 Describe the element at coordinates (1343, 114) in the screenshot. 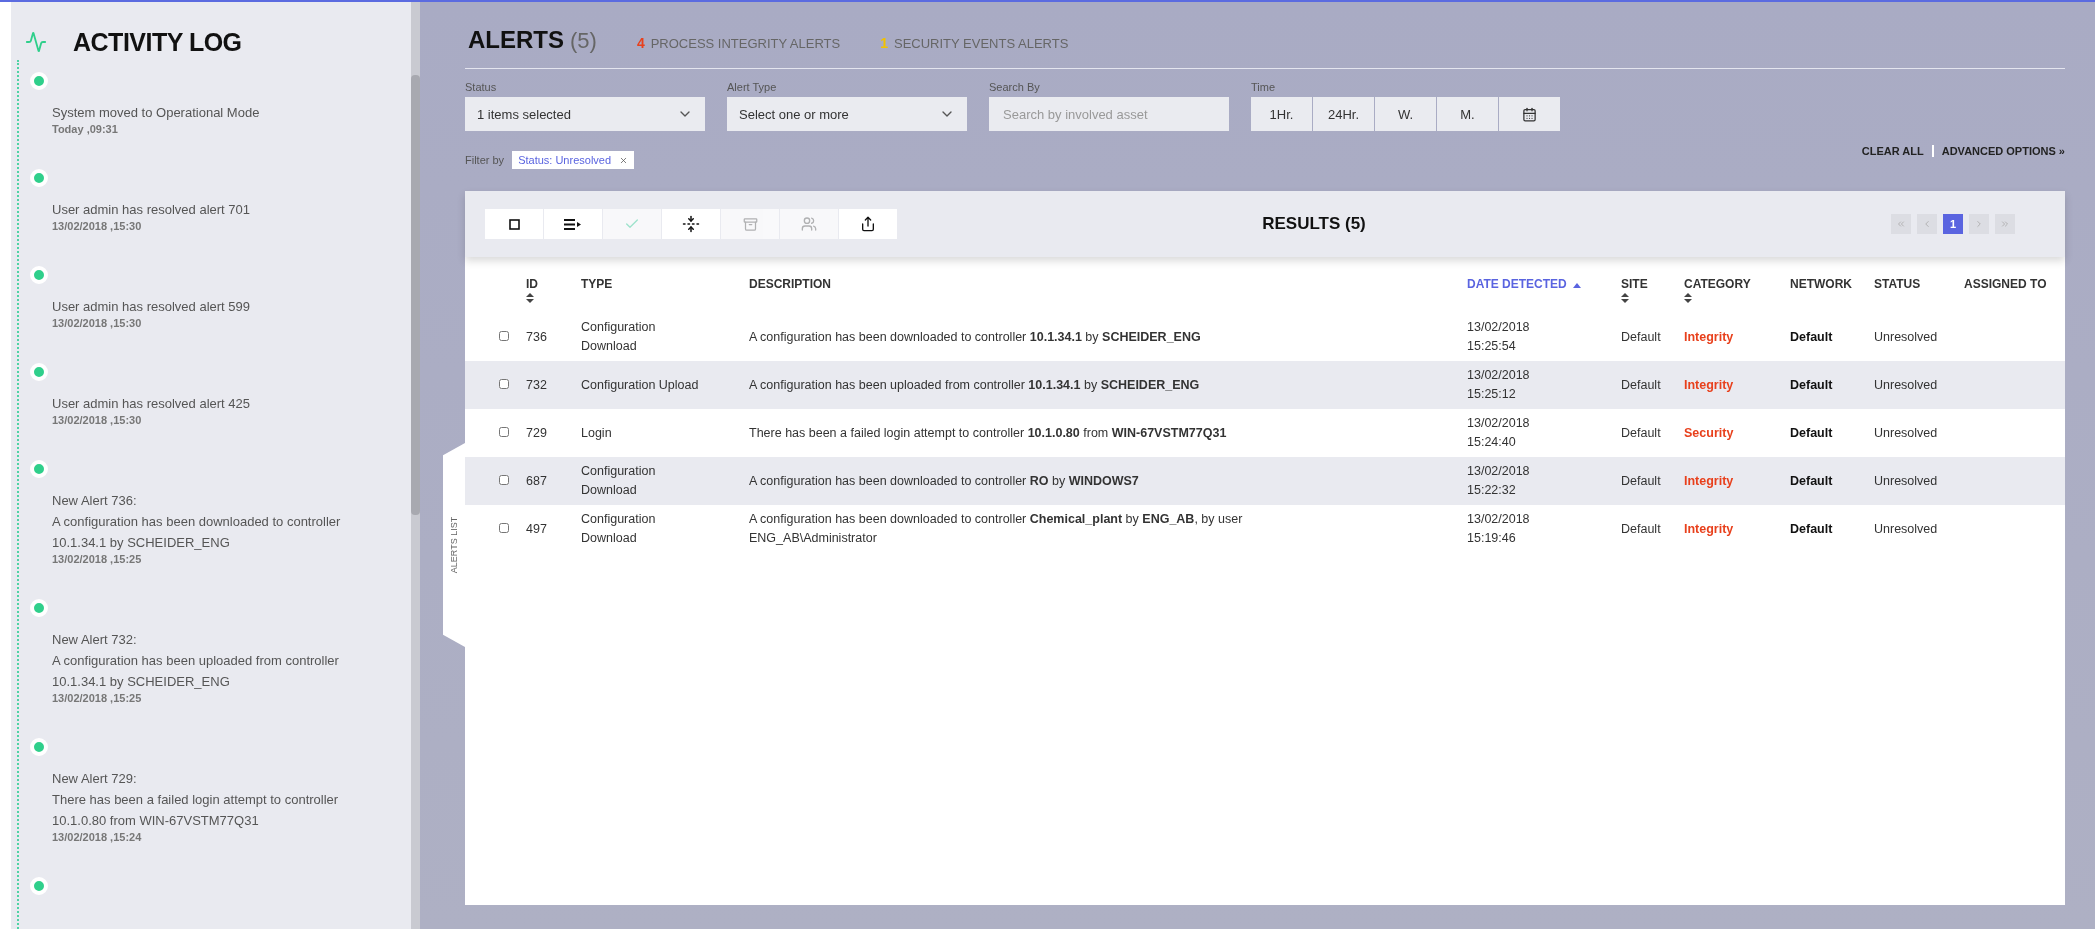

I see `time-range-button: 24Hr.` at that location.